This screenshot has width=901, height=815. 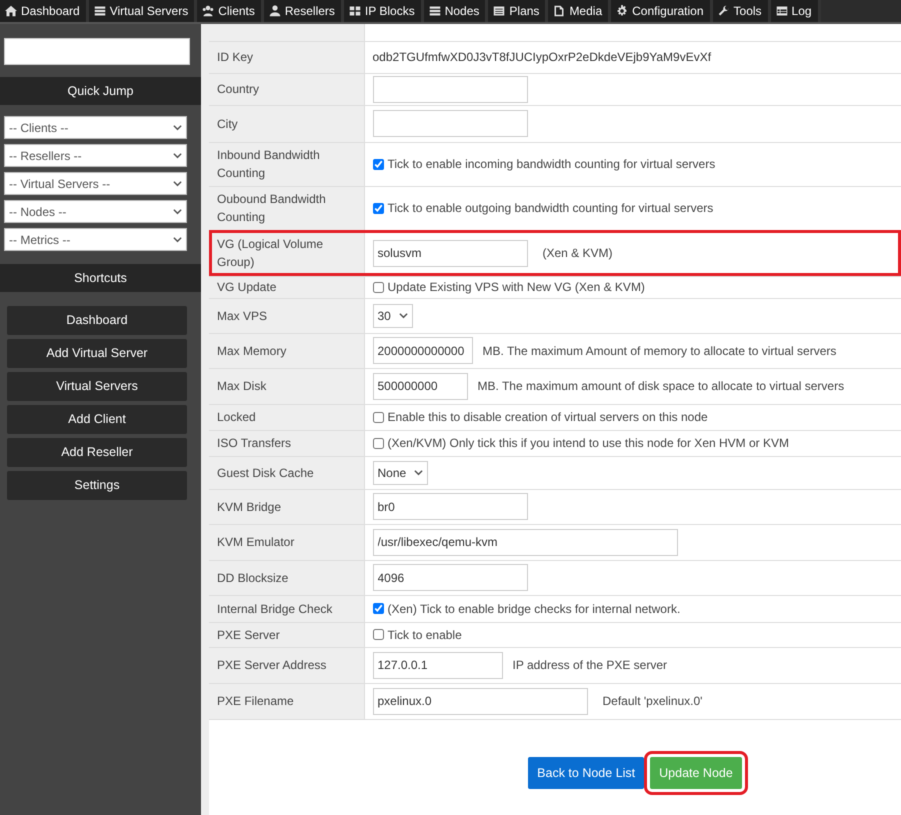 What do you see at coordinates (286, 350) in the screenshot?
I see `field-label: Max Memory` at bounding box center [286, 350].